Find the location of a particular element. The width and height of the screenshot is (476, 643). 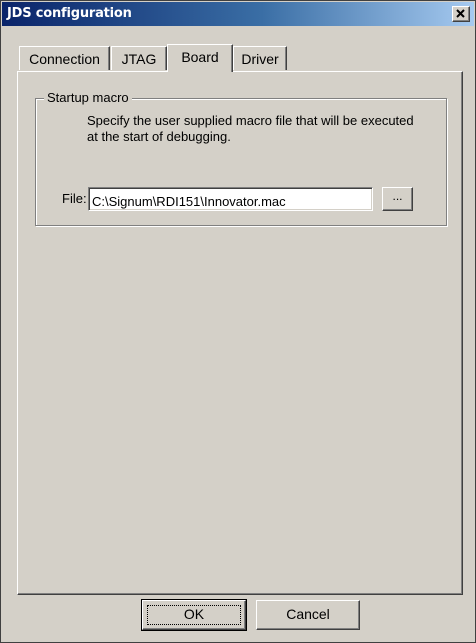

ok-button: OK is located at coordinates (194, 615).